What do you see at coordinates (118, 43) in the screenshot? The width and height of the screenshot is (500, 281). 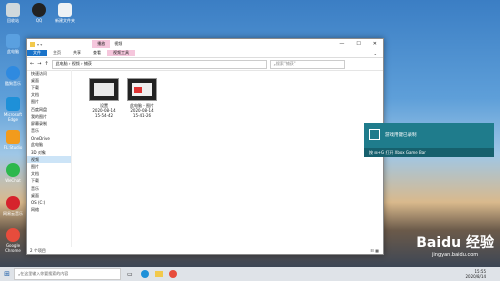 I see `window-title: 视频` at bounding box center [118, 43].